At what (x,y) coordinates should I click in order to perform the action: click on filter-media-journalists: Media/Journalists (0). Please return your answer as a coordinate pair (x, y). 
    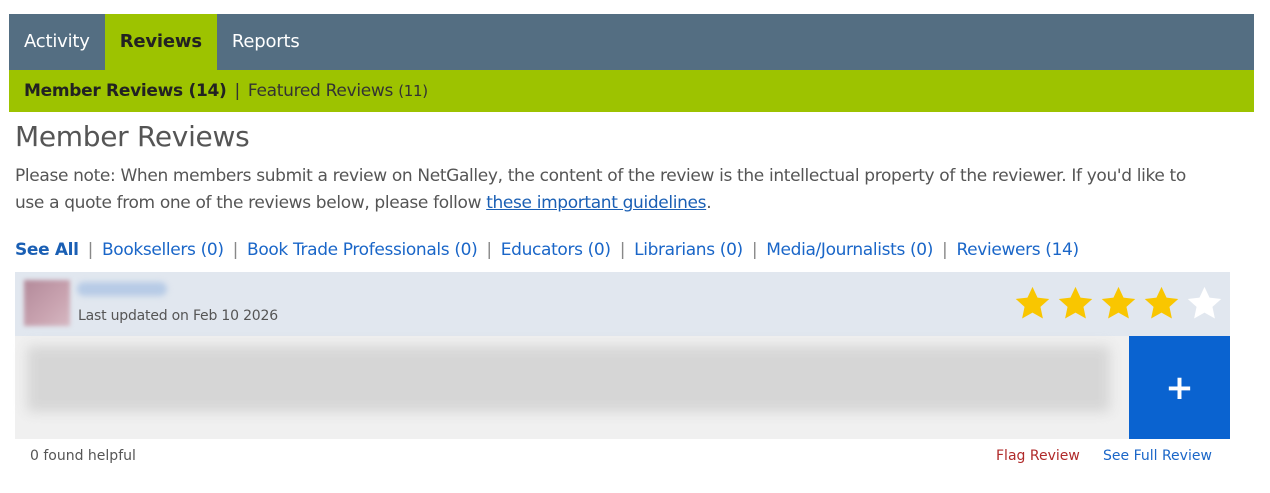
    Looking at the image, I should click on (849, 250).